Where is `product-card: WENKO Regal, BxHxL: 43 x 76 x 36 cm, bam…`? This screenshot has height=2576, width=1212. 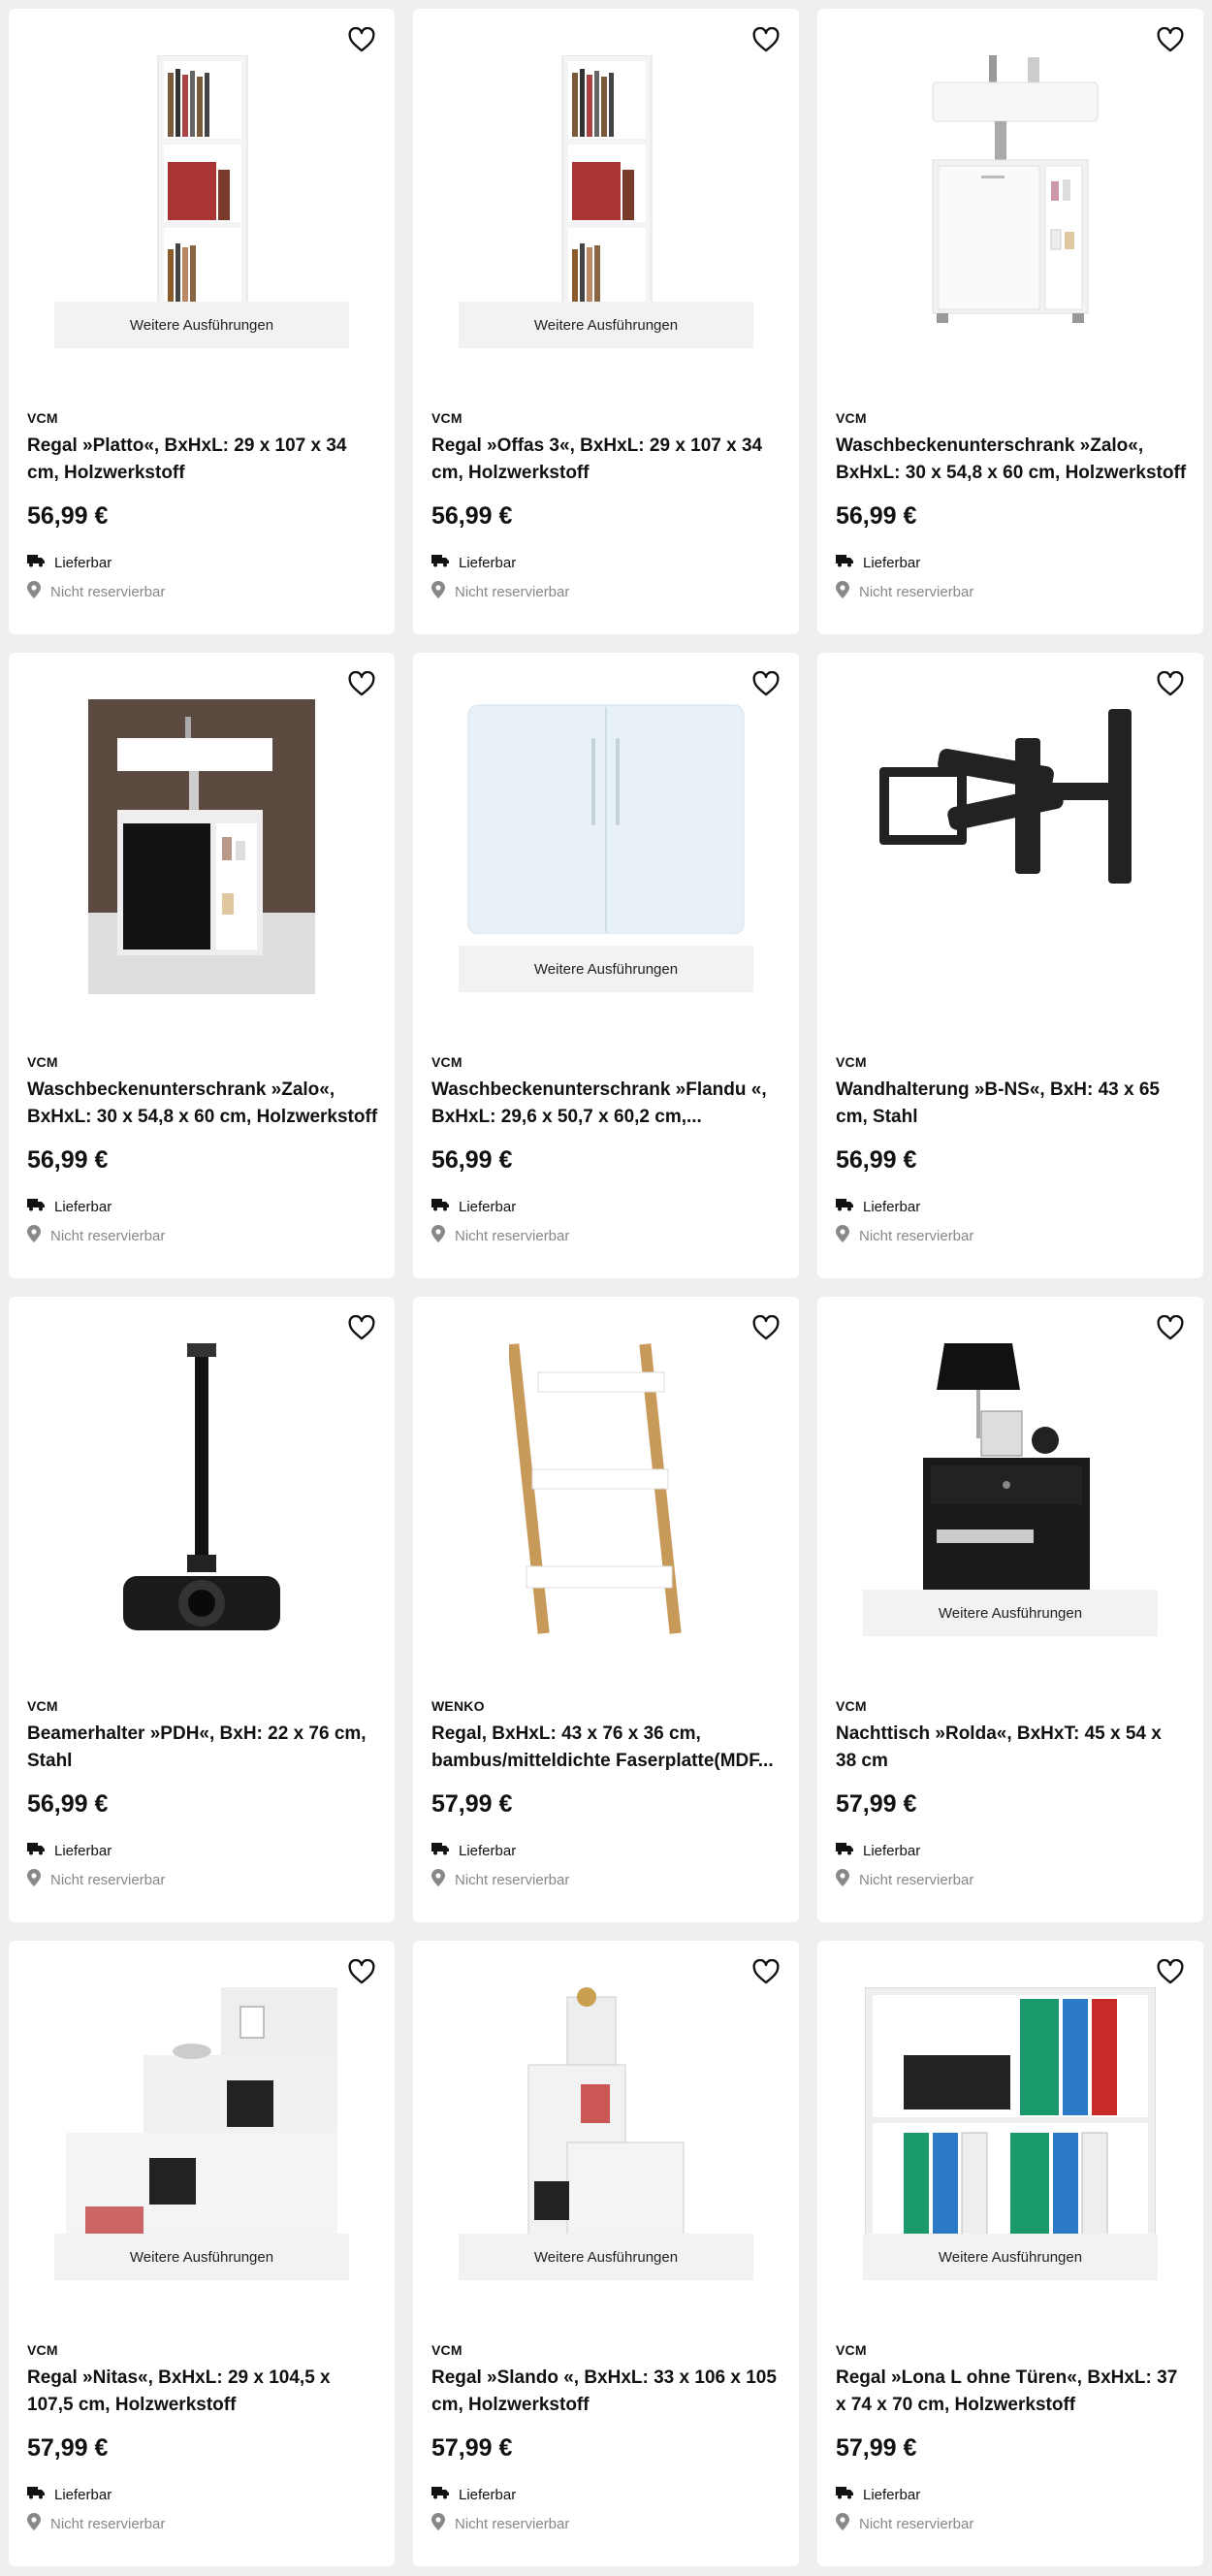
product-card: WENKO Regal, BxHxL: 43 x 76 x 36 cm, bam… is located at coordinates (606, 1609).